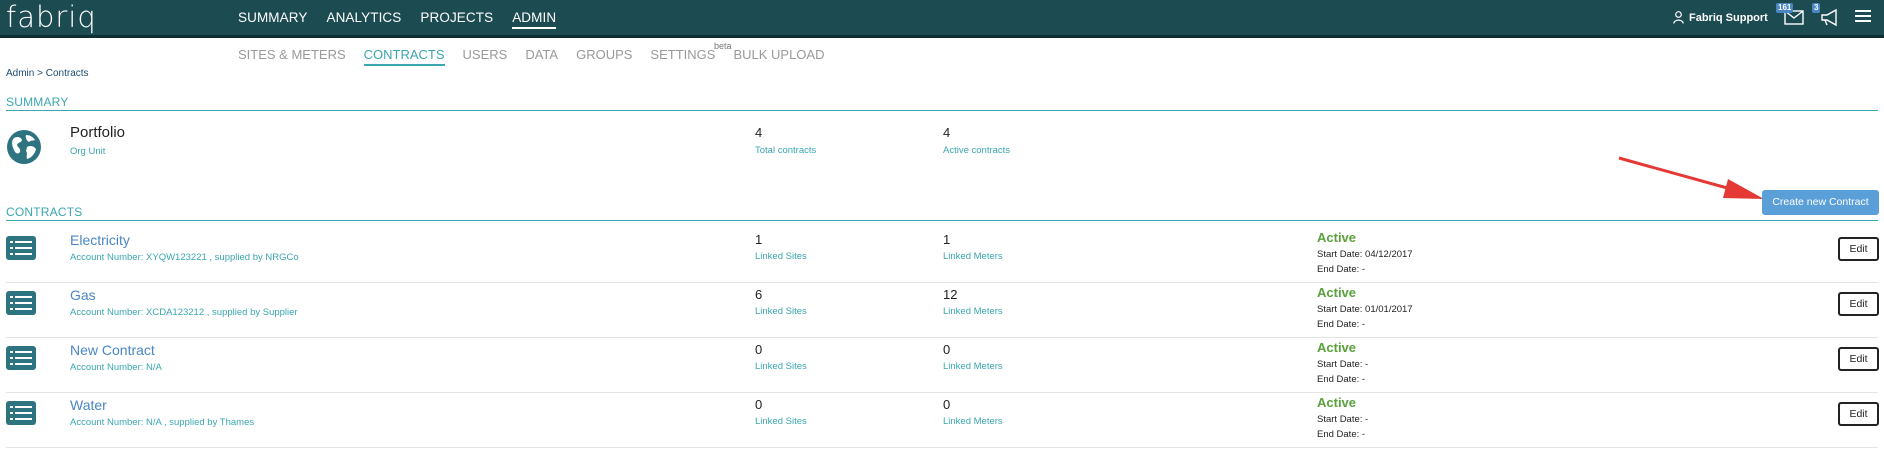 The image size is (1884, 461). What do you see at coordinates (682, 55) in the screenshot?
I see `tab-settings: SETTINGS` at bounding box center [682, 55].